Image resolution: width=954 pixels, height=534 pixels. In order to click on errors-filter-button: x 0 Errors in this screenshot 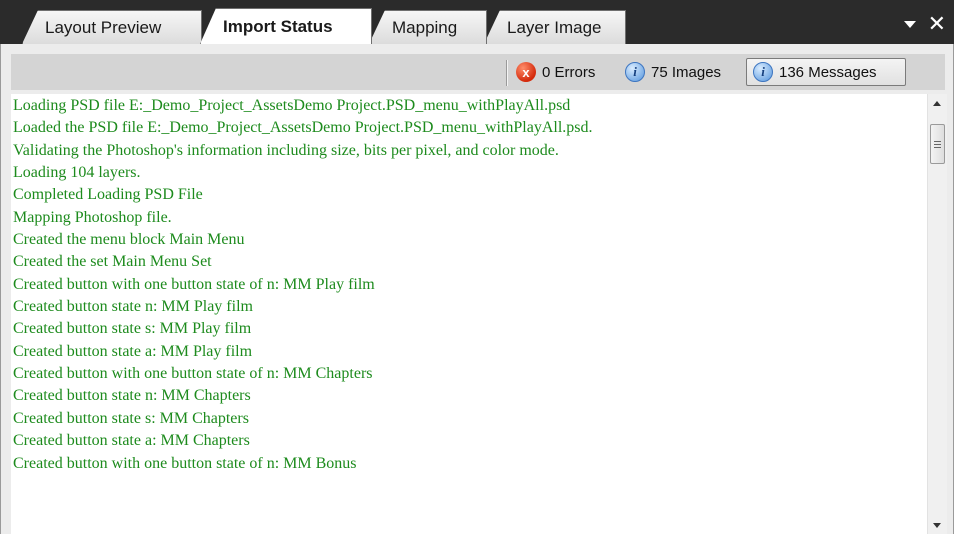, I will do `click(555, 72)`.